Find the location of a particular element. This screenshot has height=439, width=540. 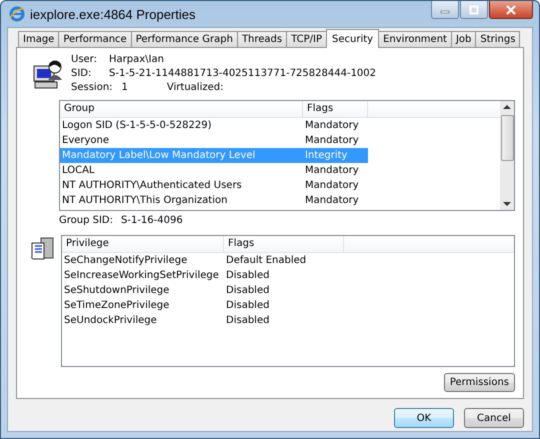

tab: Strings is located at coordinates (497, 39).